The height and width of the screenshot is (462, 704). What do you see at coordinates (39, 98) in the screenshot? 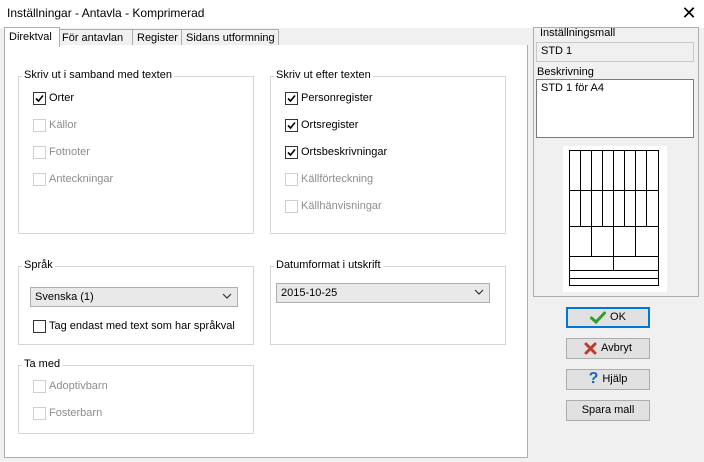
I see `orter-checkbox` at bounding box center [39, 98].